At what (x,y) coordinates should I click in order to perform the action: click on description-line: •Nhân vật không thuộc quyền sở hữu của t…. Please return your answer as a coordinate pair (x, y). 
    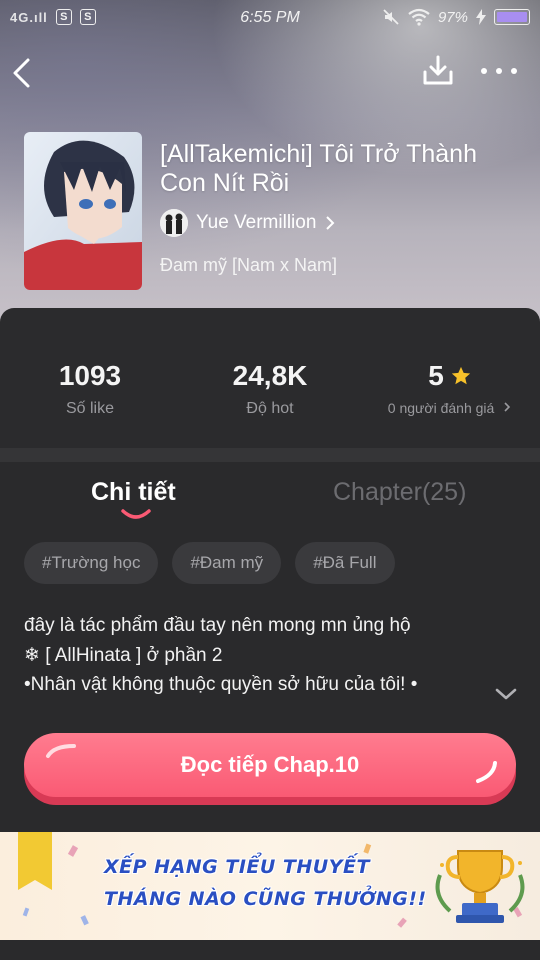
    Looking at the image, I should click on (221, 684).